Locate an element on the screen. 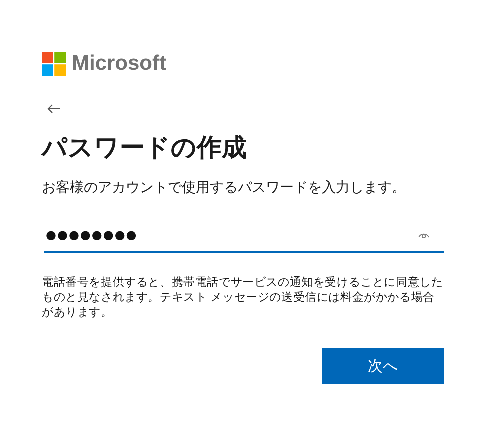  brand-name: Microsoft is located at coordinates (119, 64).